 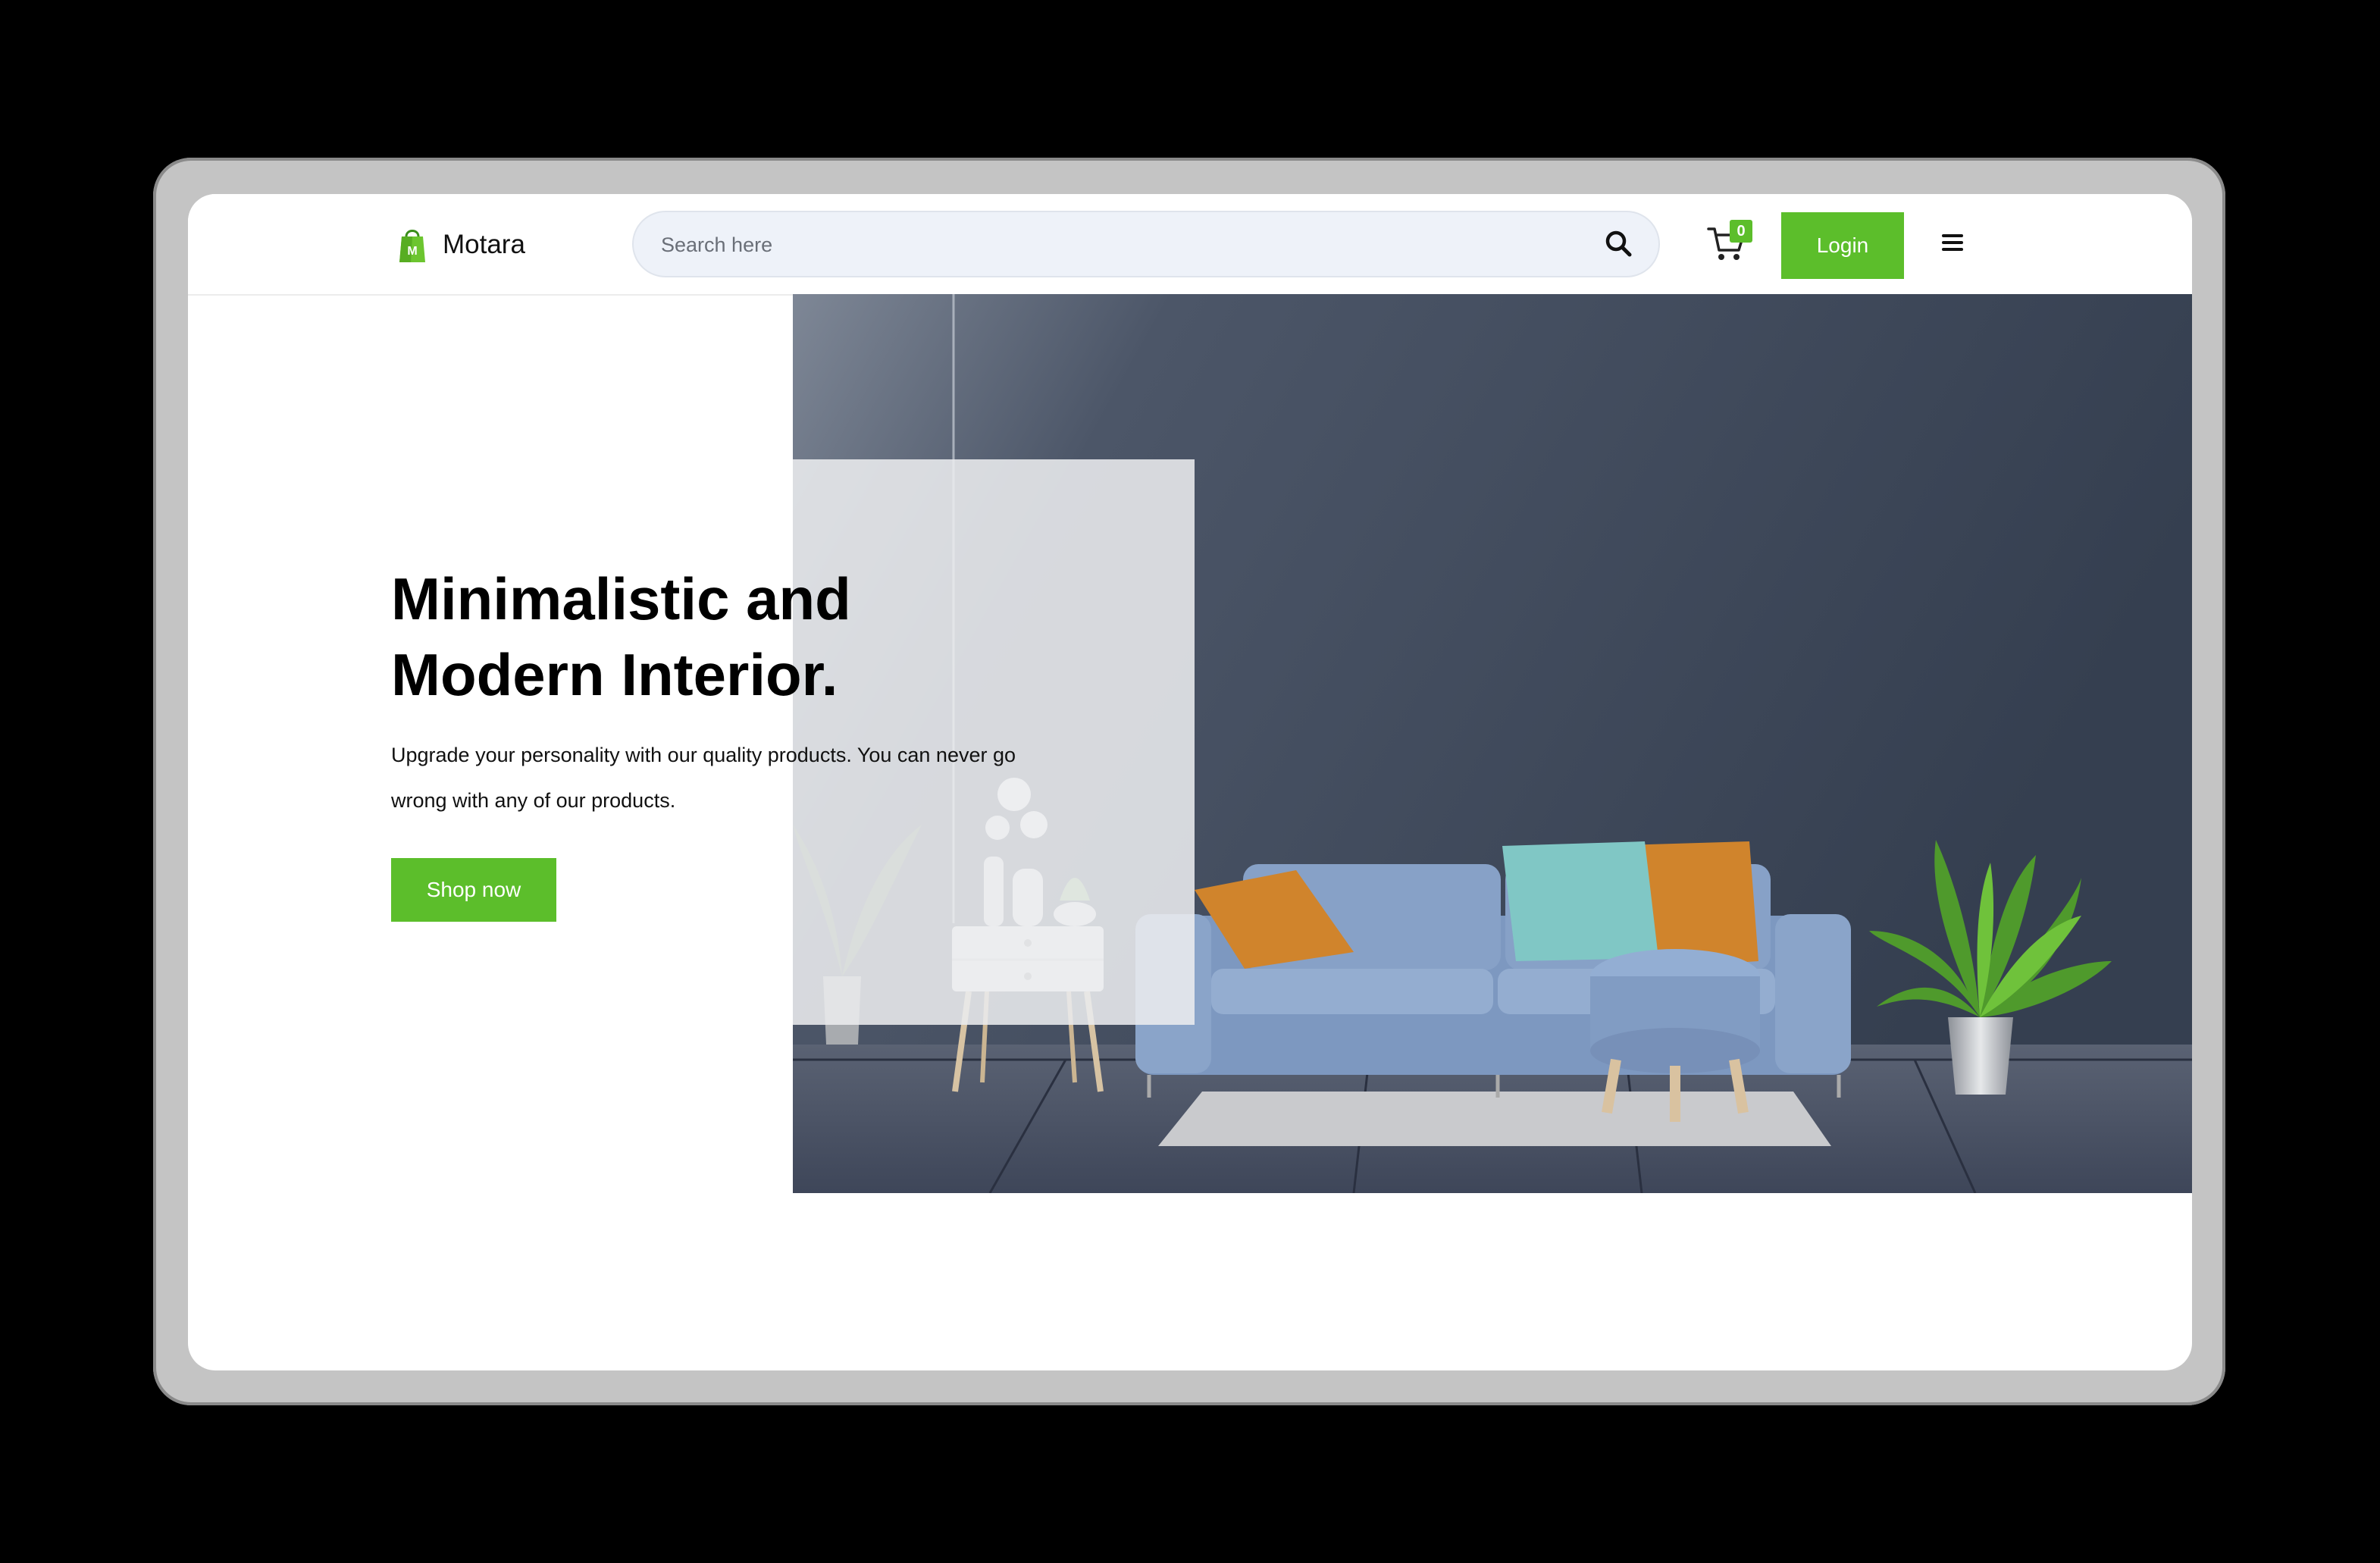 I want to click on hero-description-line: wrong with any of our products., so click(x=533, y=800).